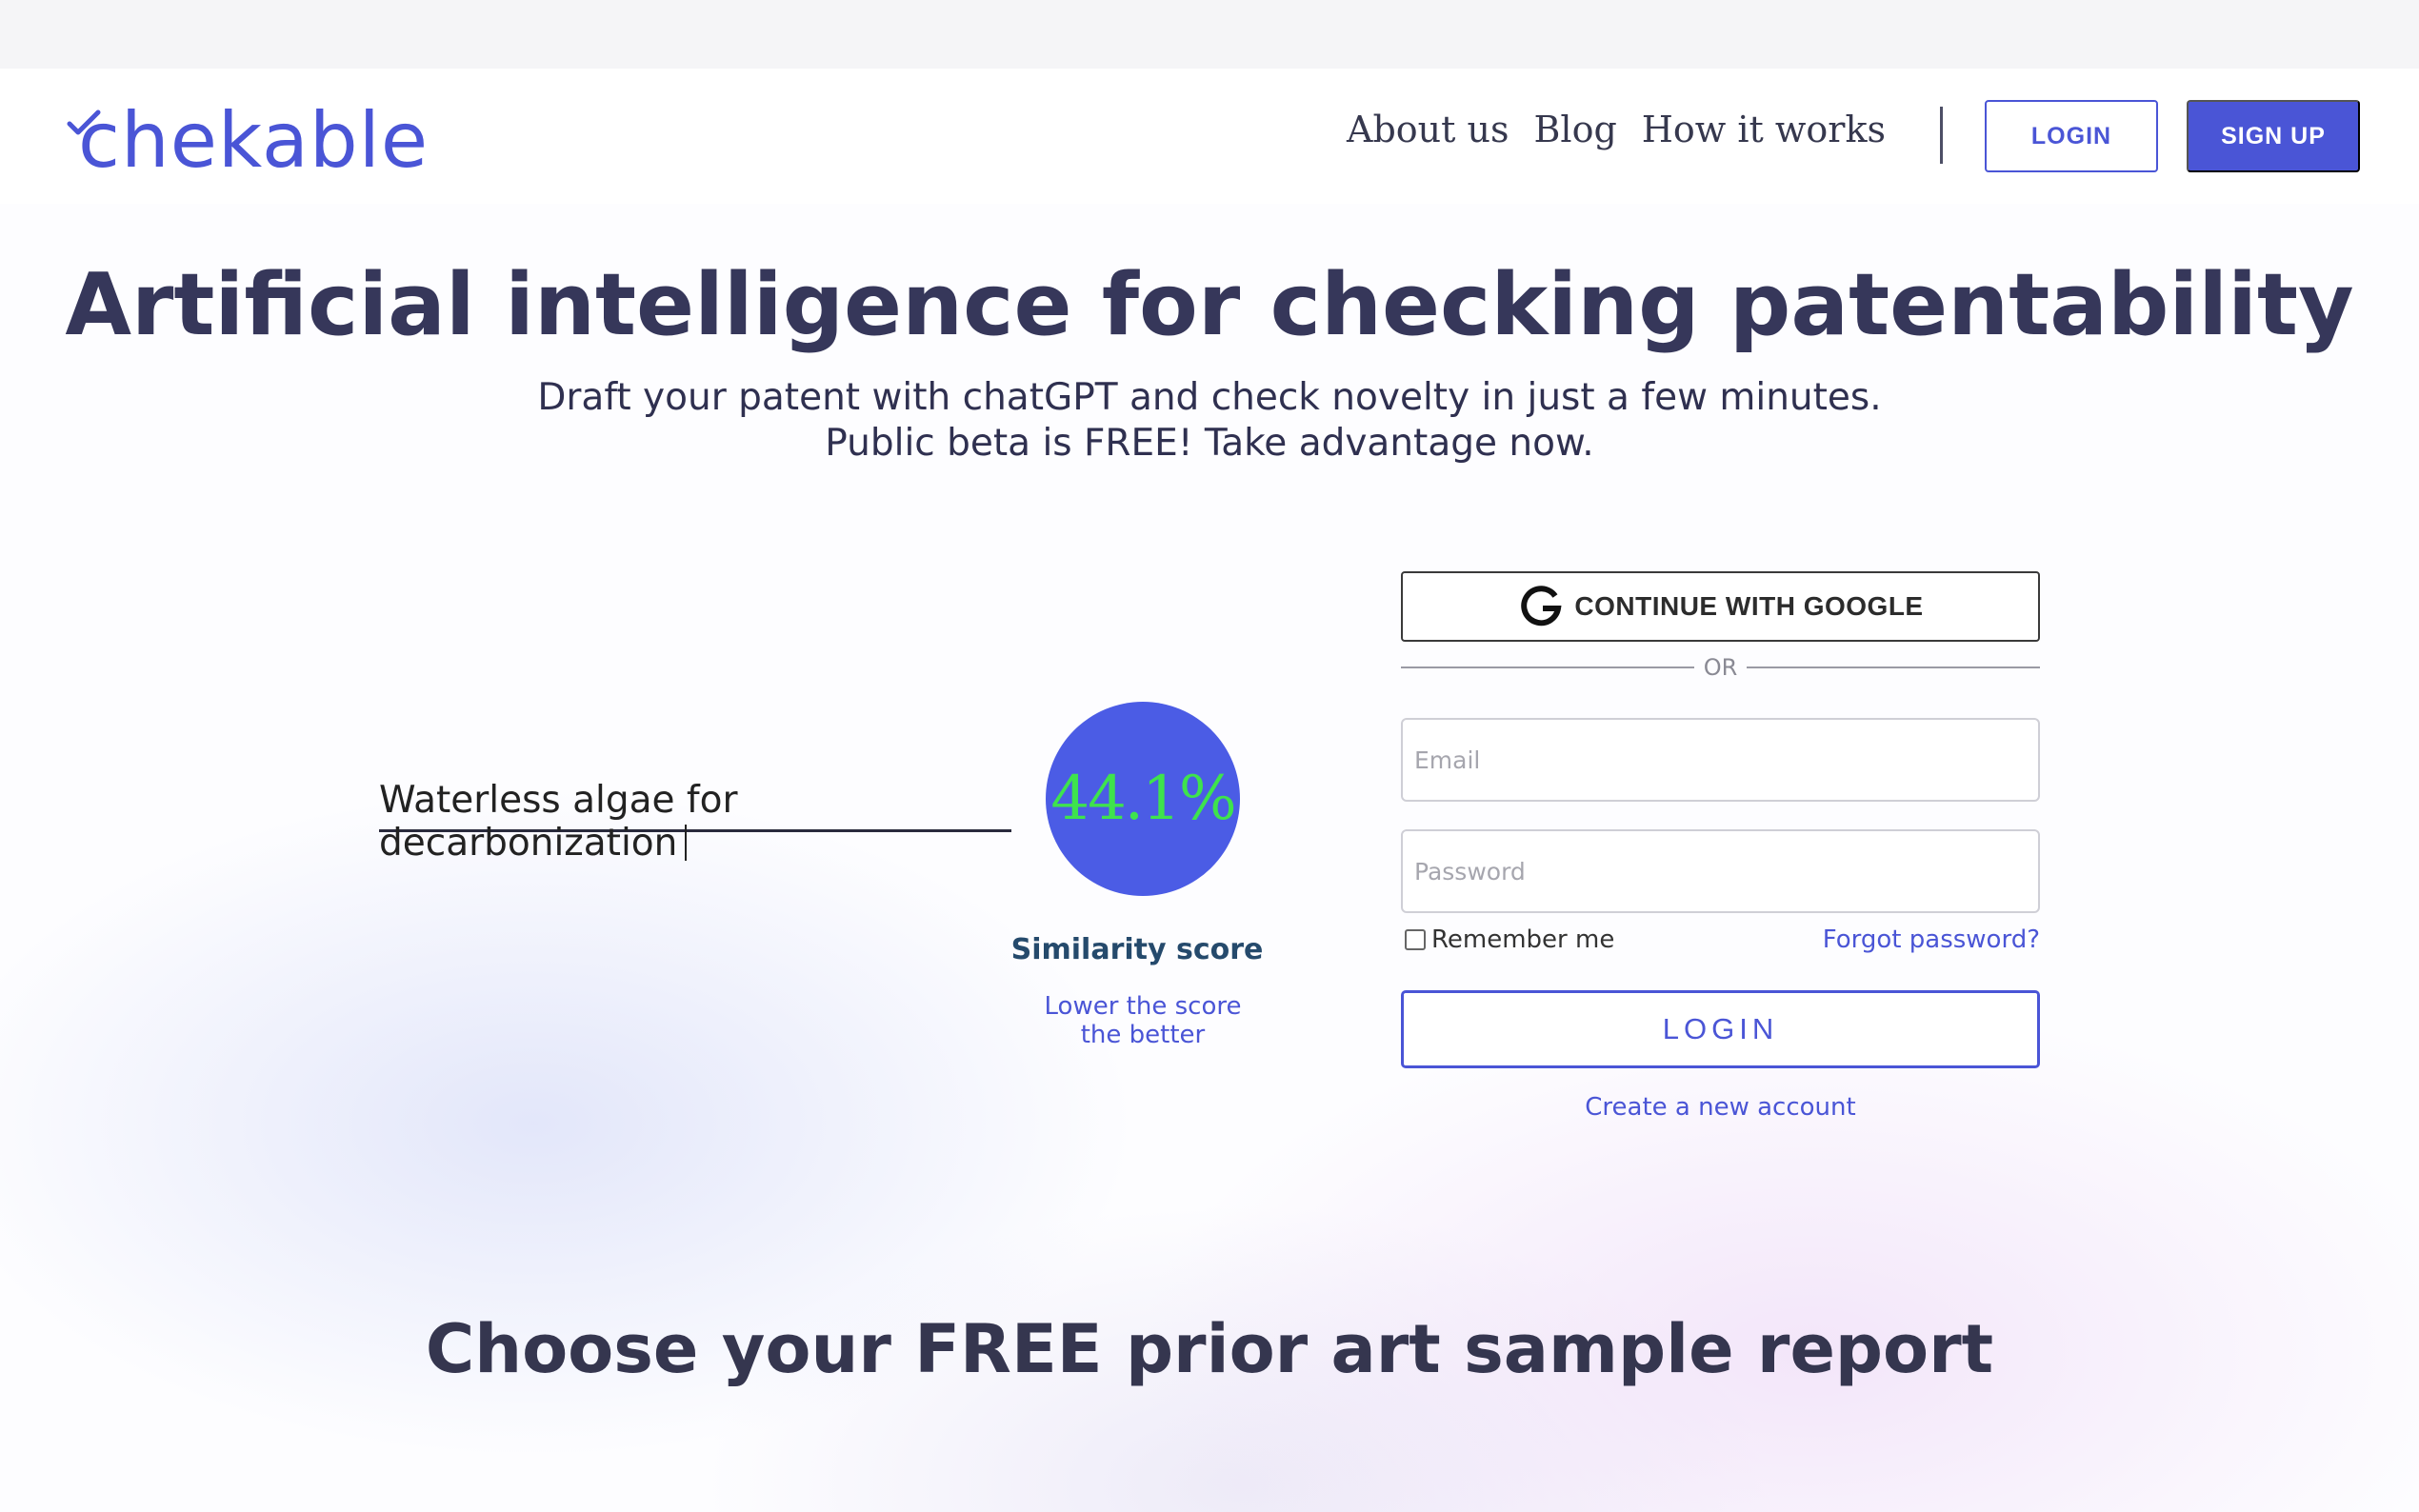 The height and width of the screenshot is (1512, 2419). Describe the element at coordinates (1941, 135) in the screenshot. I see `nav-divider` at that location.